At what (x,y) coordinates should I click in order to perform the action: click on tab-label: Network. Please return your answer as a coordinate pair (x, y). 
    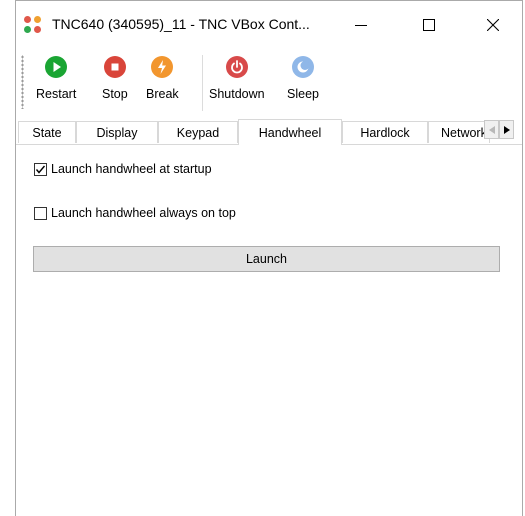
    Looking at the image, I should click on (464, 132).